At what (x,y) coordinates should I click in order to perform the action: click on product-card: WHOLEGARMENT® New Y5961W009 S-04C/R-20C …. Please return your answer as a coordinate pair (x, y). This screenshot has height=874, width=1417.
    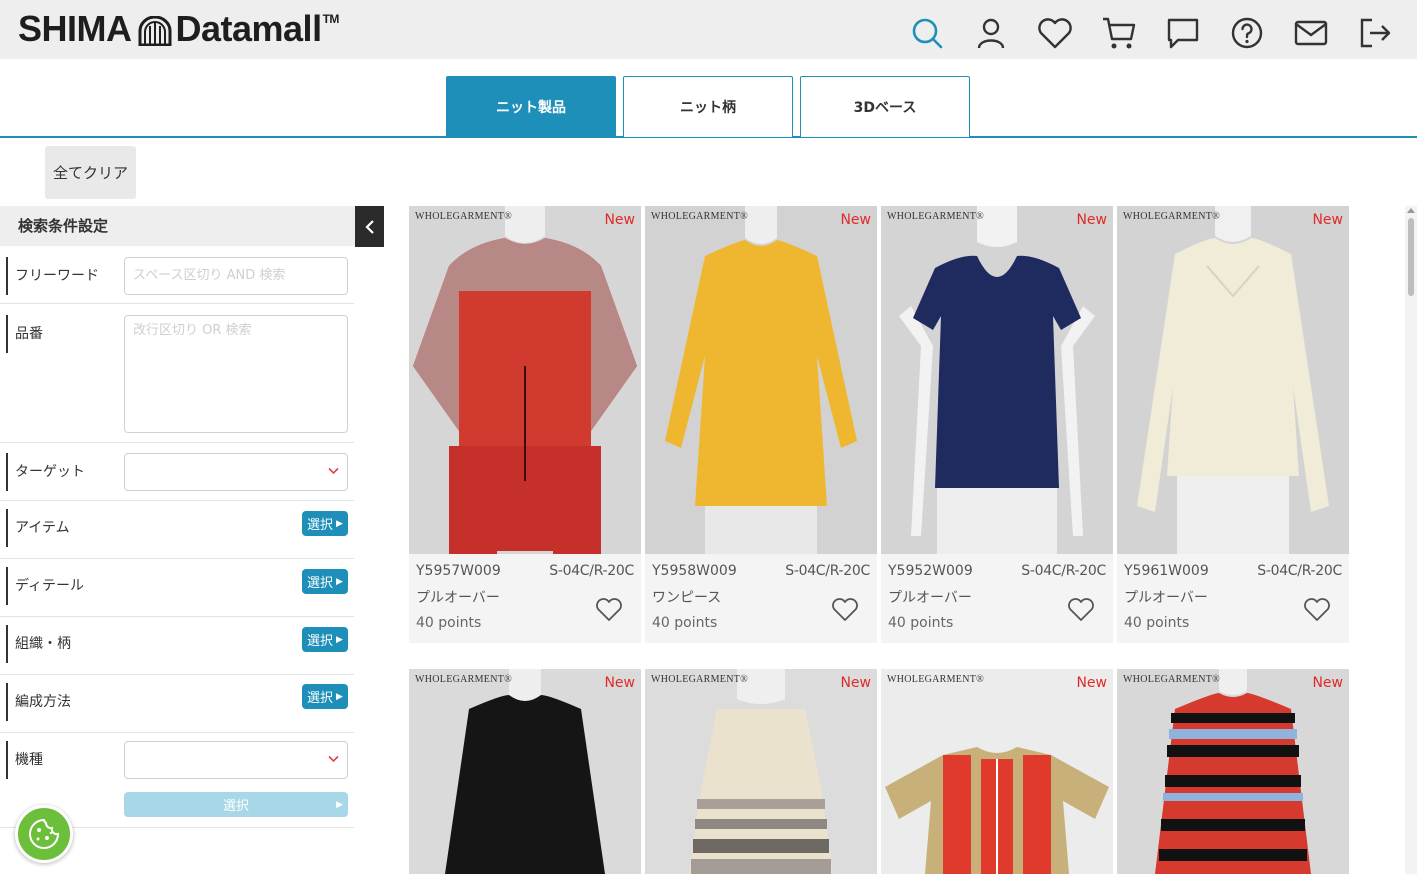
    Looking at the image, I should click on (1233, 424).